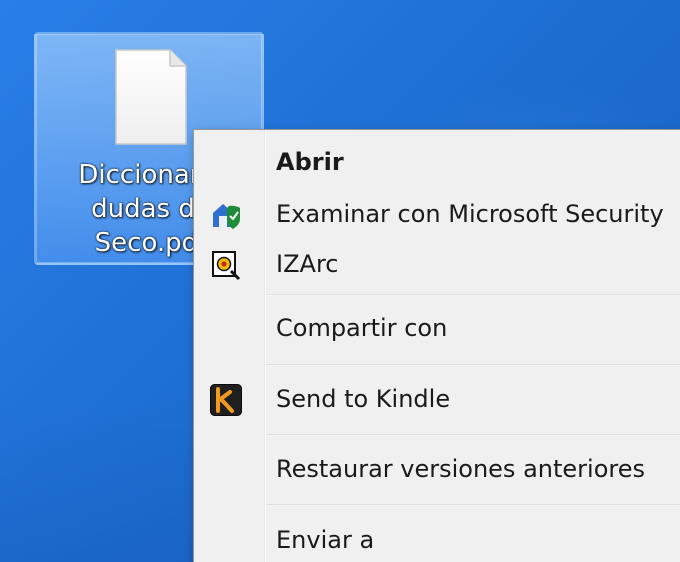 The width and height of the screenshot is (680, 562). Describe the element at coordinates (307, 264) in the screenshot. I see `menu-item-label: IZArc` at that location.